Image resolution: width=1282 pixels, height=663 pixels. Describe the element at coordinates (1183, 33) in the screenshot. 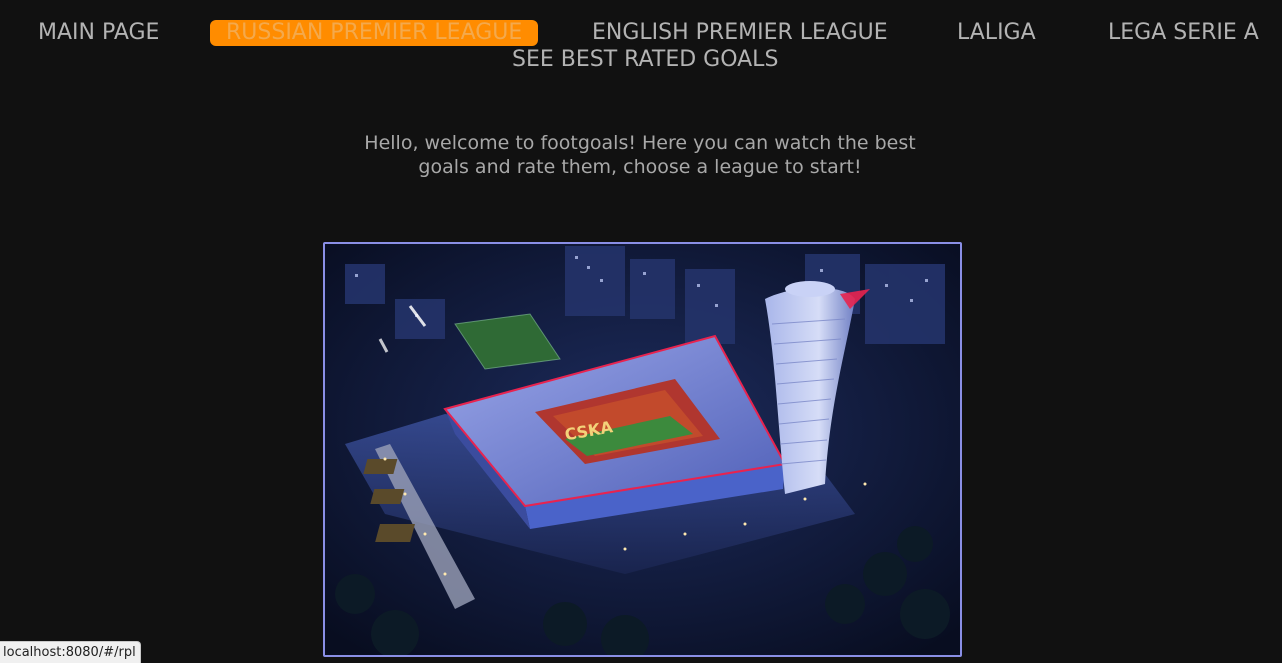

I see `nav-lega-serie-a: LEGA SERIE A` at that location.